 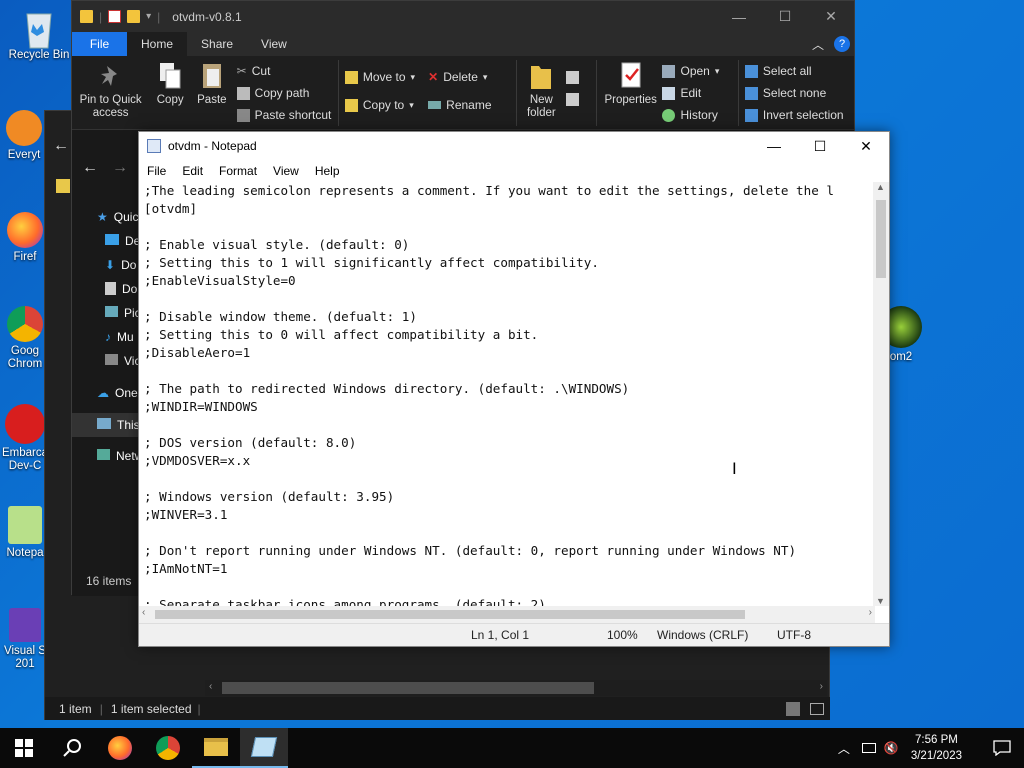 What do you see at coordinates (117, 217) in the screenshot?
I see `nav-item-quick-access: ★ Quic` at bounding box center [117, 217].